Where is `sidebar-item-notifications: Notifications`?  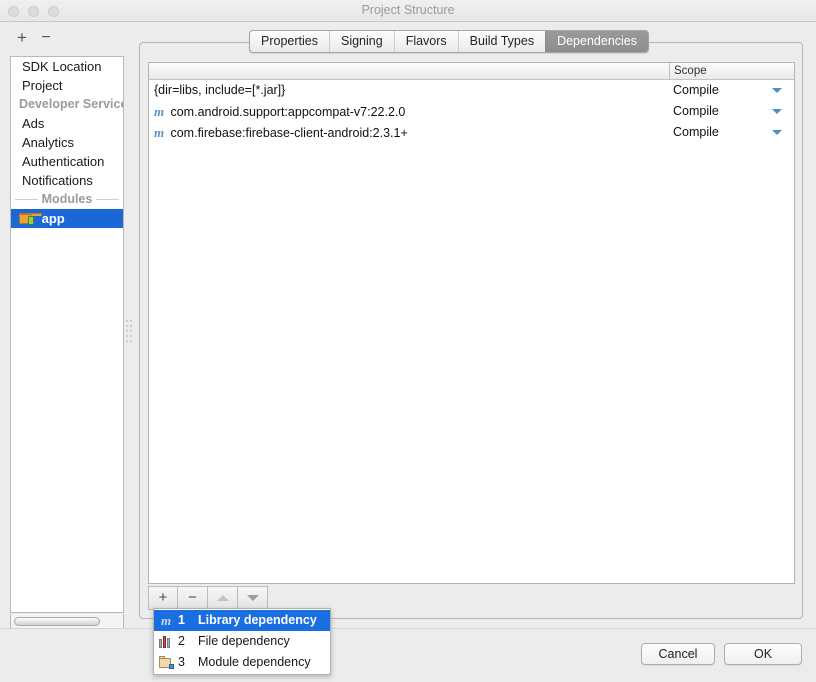
sidebar-item-notifications: Notifications is located at coordinates (67, 180).